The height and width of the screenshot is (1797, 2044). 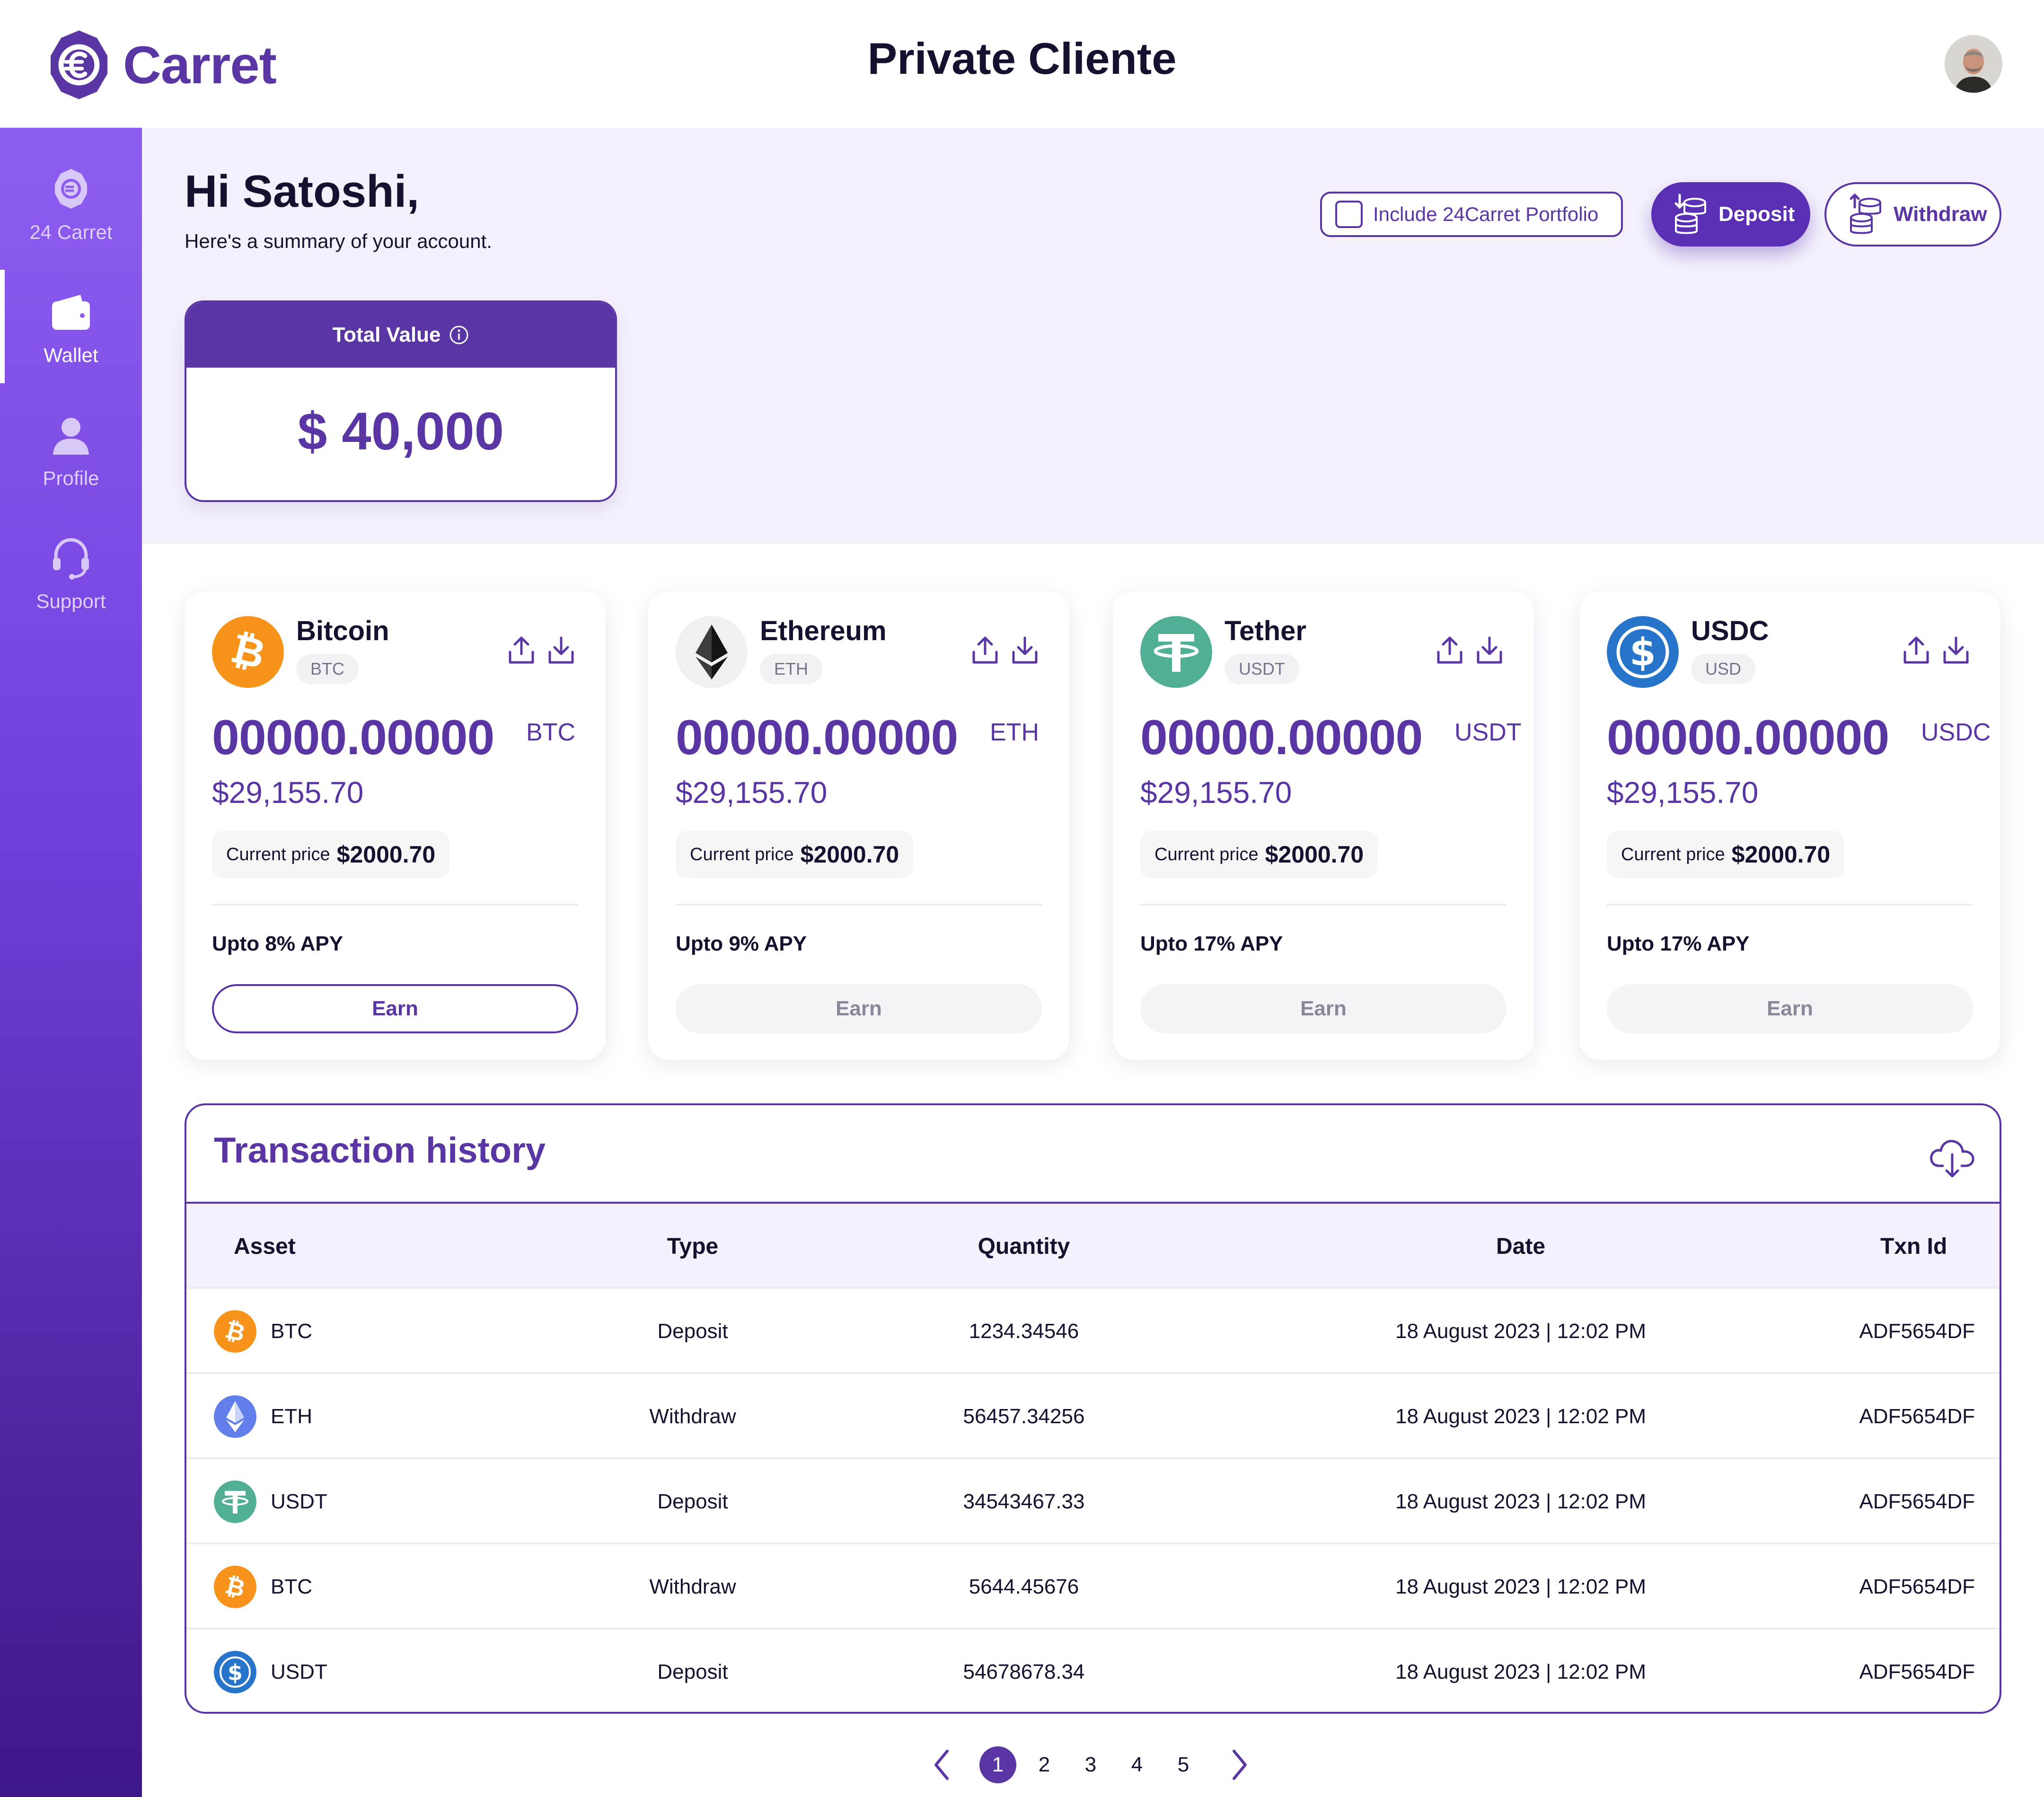 I want to click on avatar, so click(x=1973, y=64).